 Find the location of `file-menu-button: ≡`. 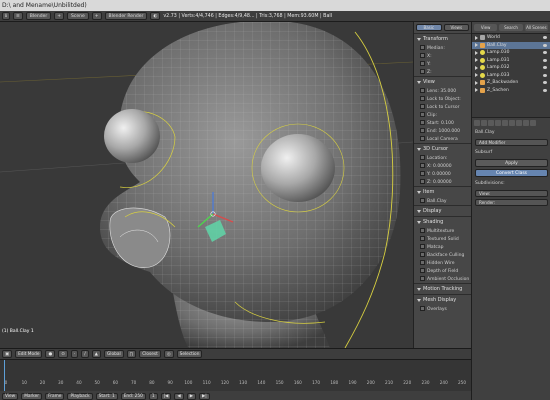

file-menu-button: ≡ is located at coordinates (18, 16).